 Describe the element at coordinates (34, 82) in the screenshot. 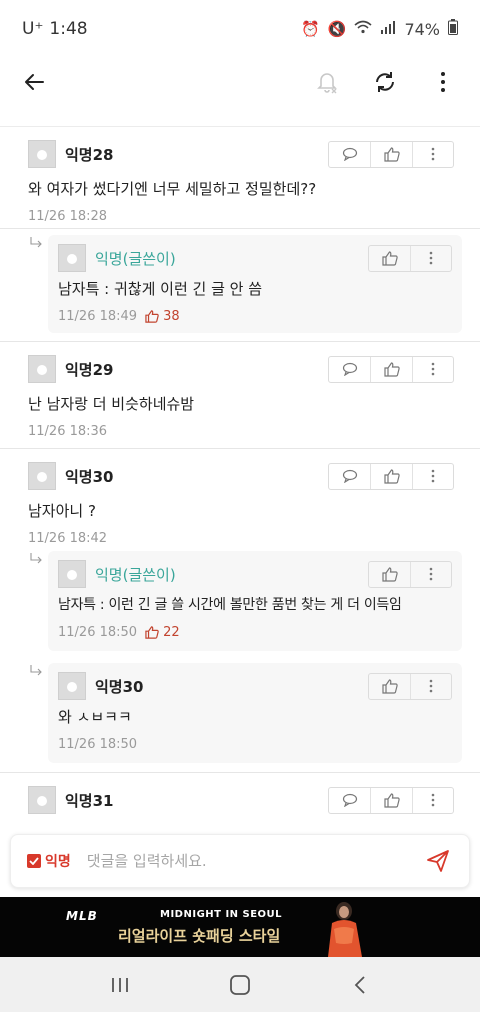

I see `arrow-left-icon` at that location.